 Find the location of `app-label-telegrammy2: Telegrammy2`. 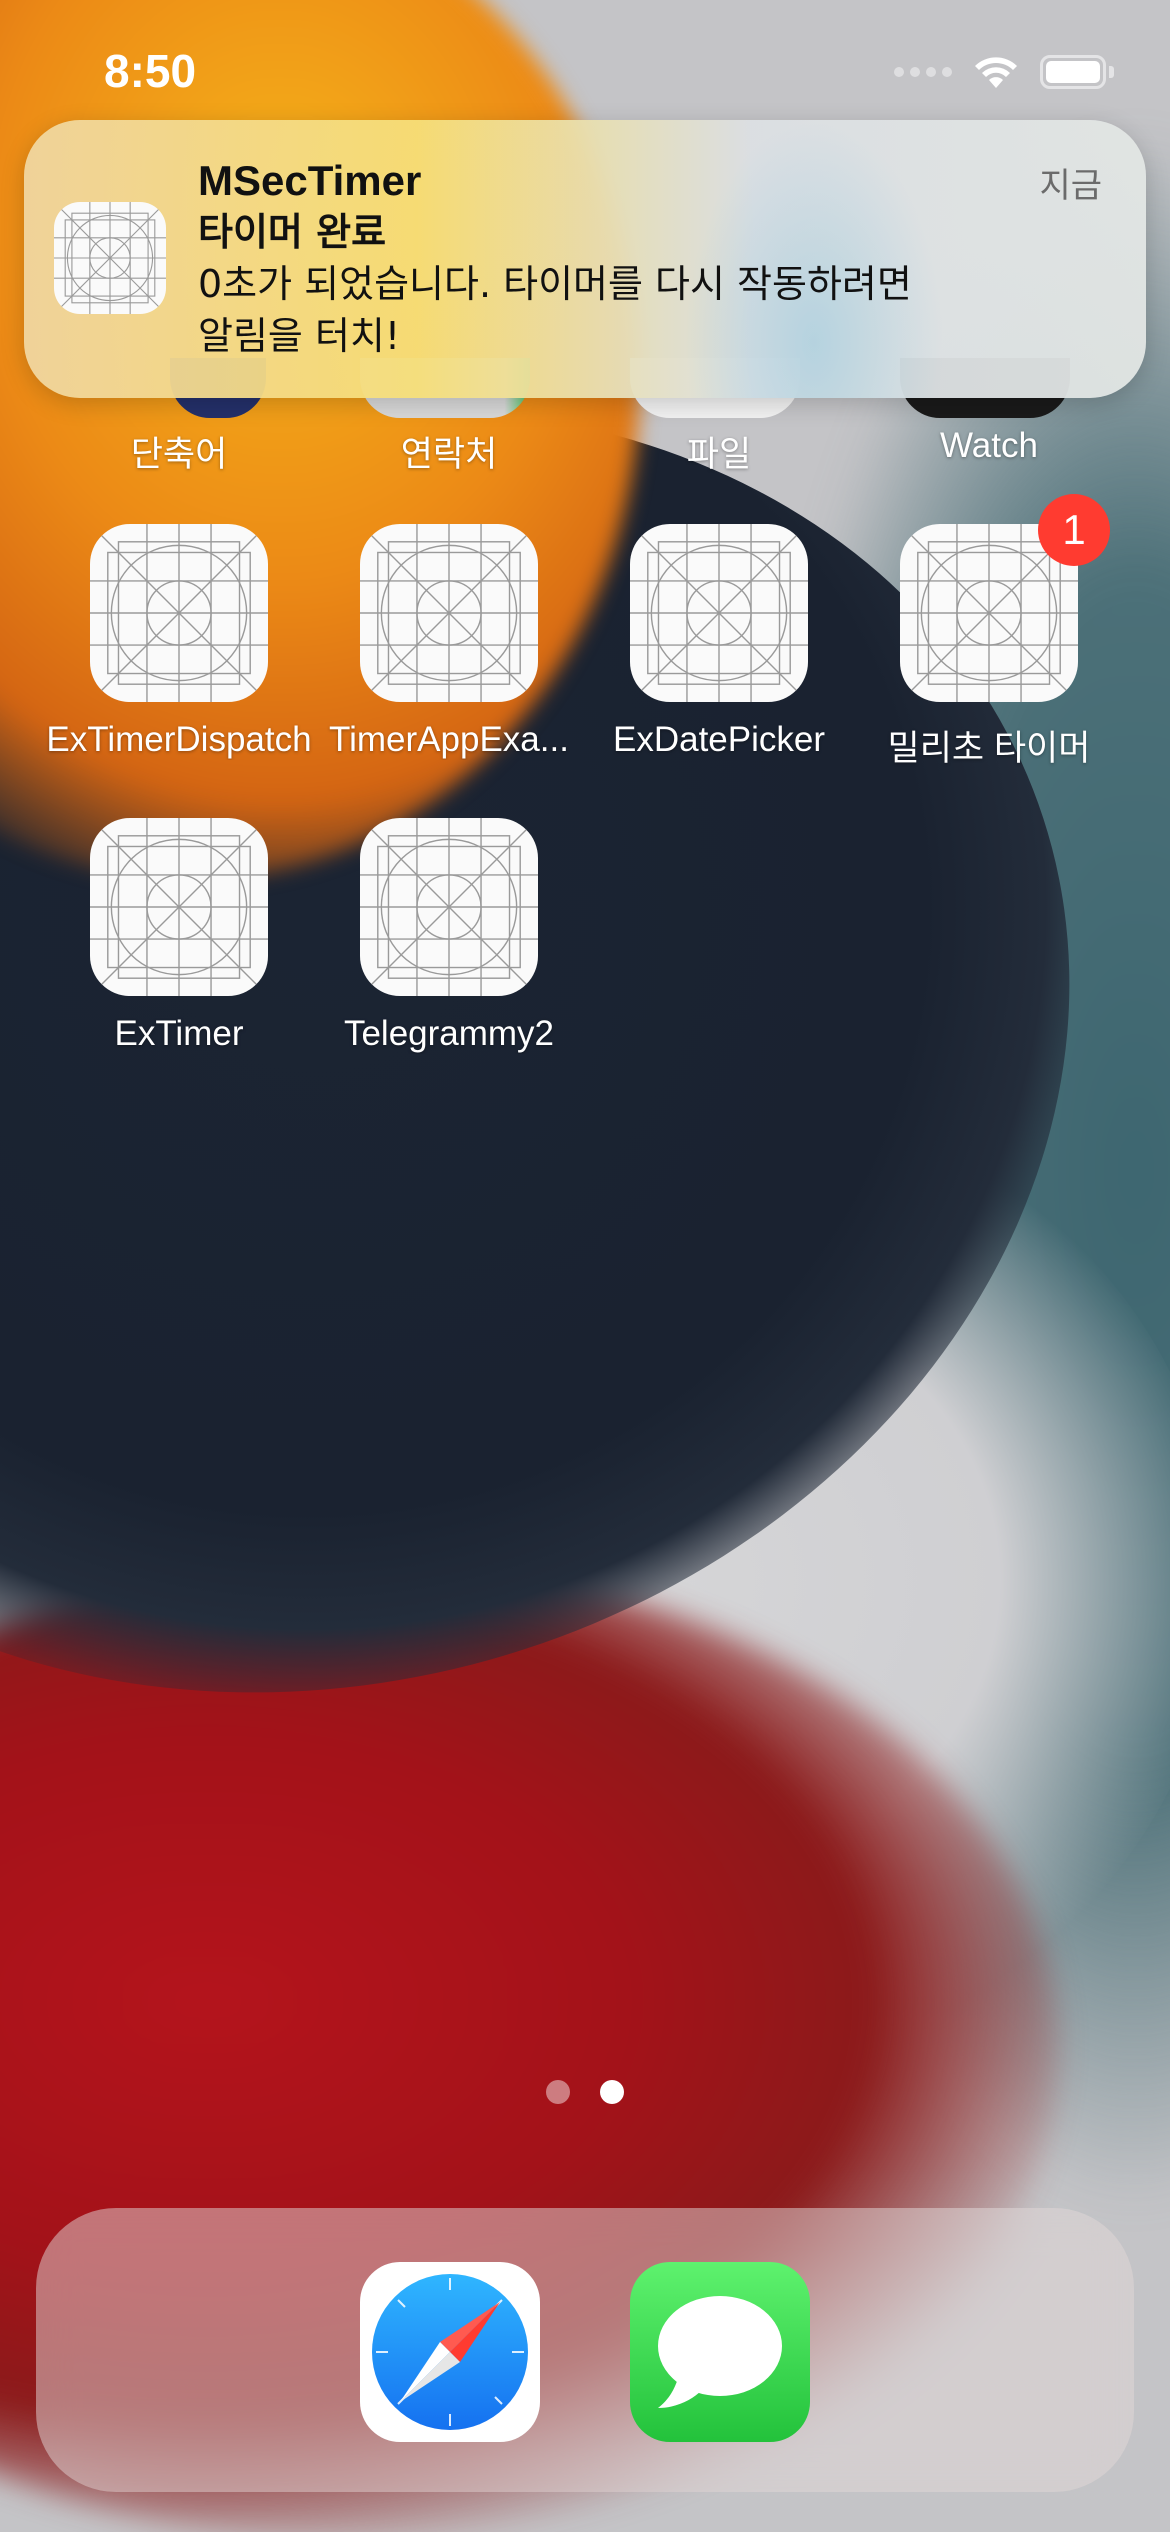

app-label-telegrammy2: Telegrammy2 is located at coordinates (449, 1033).